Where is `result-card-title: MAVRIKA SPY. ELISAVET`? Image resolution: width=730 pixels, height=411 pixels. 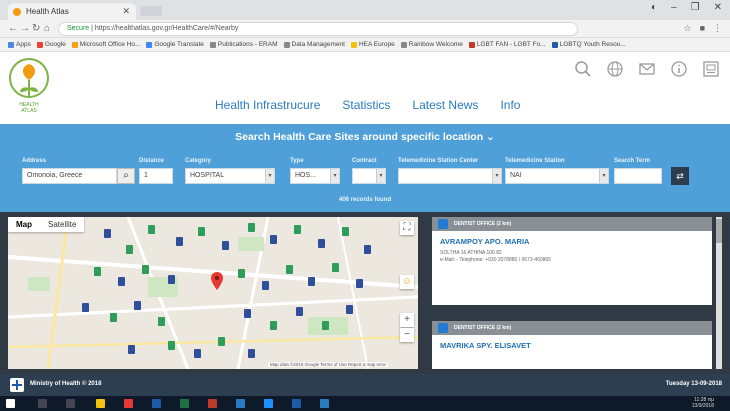
result-card-title: MAVRIKA SPY. ELISAVET is located at coordinates (572, 344).